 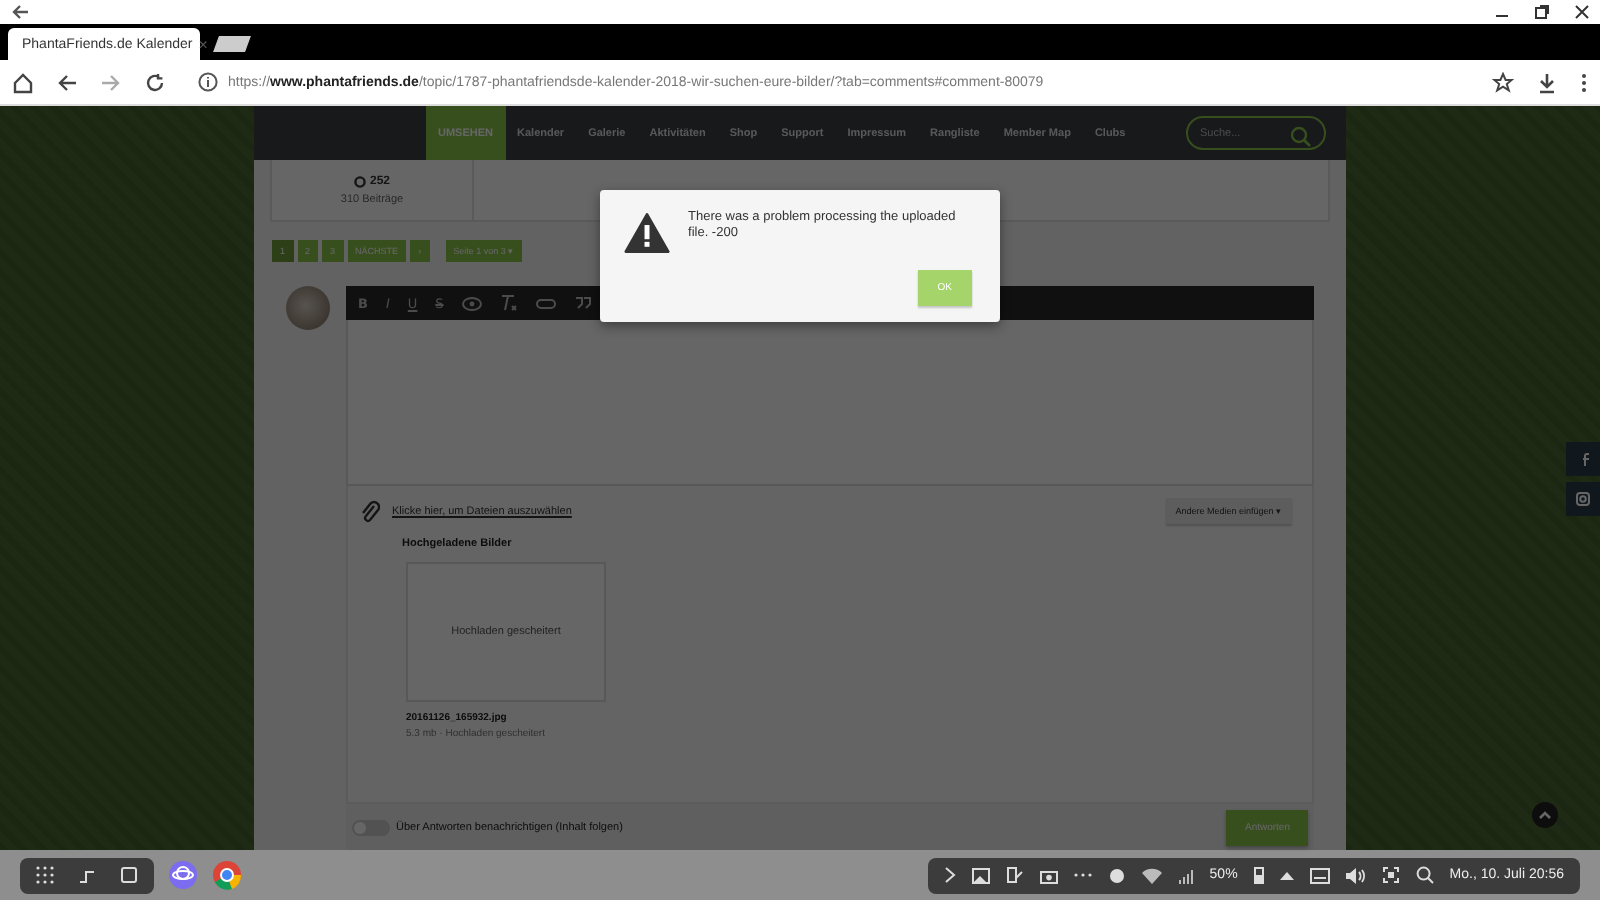 What do you see at coordinates (23, 82) in the screenshot?
I see `home-icon` at bounding box center [23, 82].